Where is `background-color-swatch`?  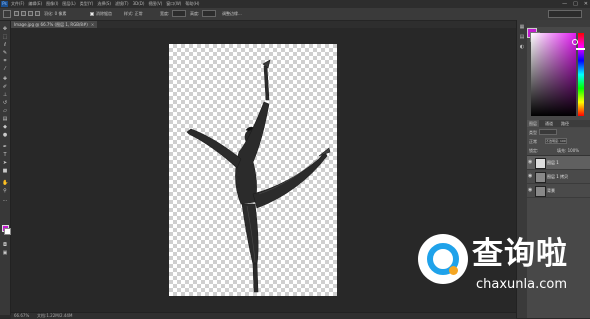 background-color-swatch is located at coordinates (7, 231).